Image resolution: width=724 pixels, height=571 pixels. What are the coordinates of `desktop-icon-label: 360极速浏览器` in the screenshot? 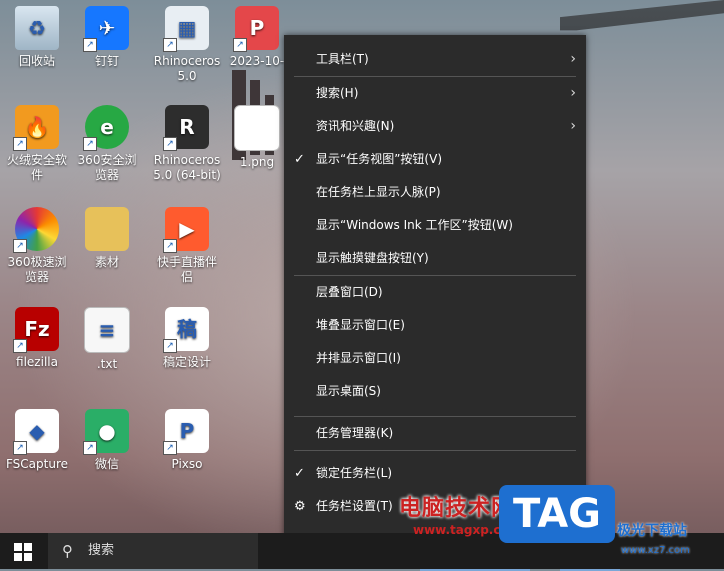 It's located at (37, 269).